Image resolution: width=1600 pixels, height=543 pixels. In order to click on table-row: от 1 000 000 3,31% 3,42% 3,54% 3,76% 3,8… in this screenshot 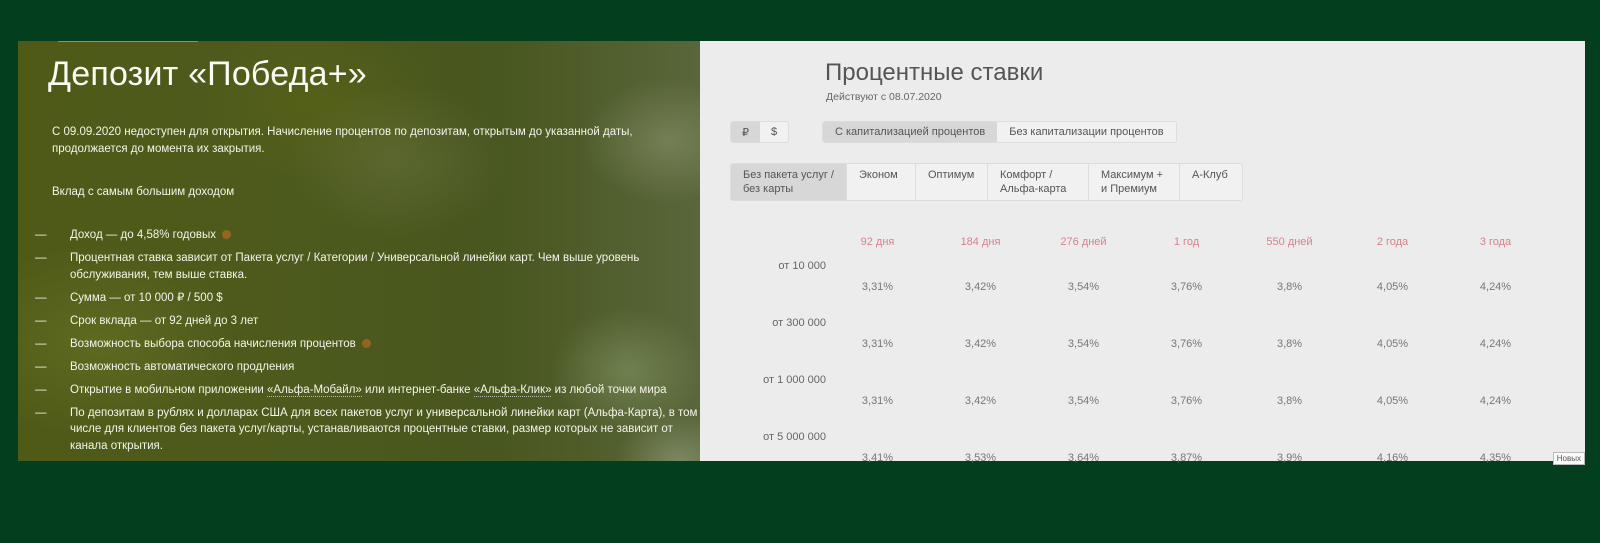, I will do `click(1133, 395)`.